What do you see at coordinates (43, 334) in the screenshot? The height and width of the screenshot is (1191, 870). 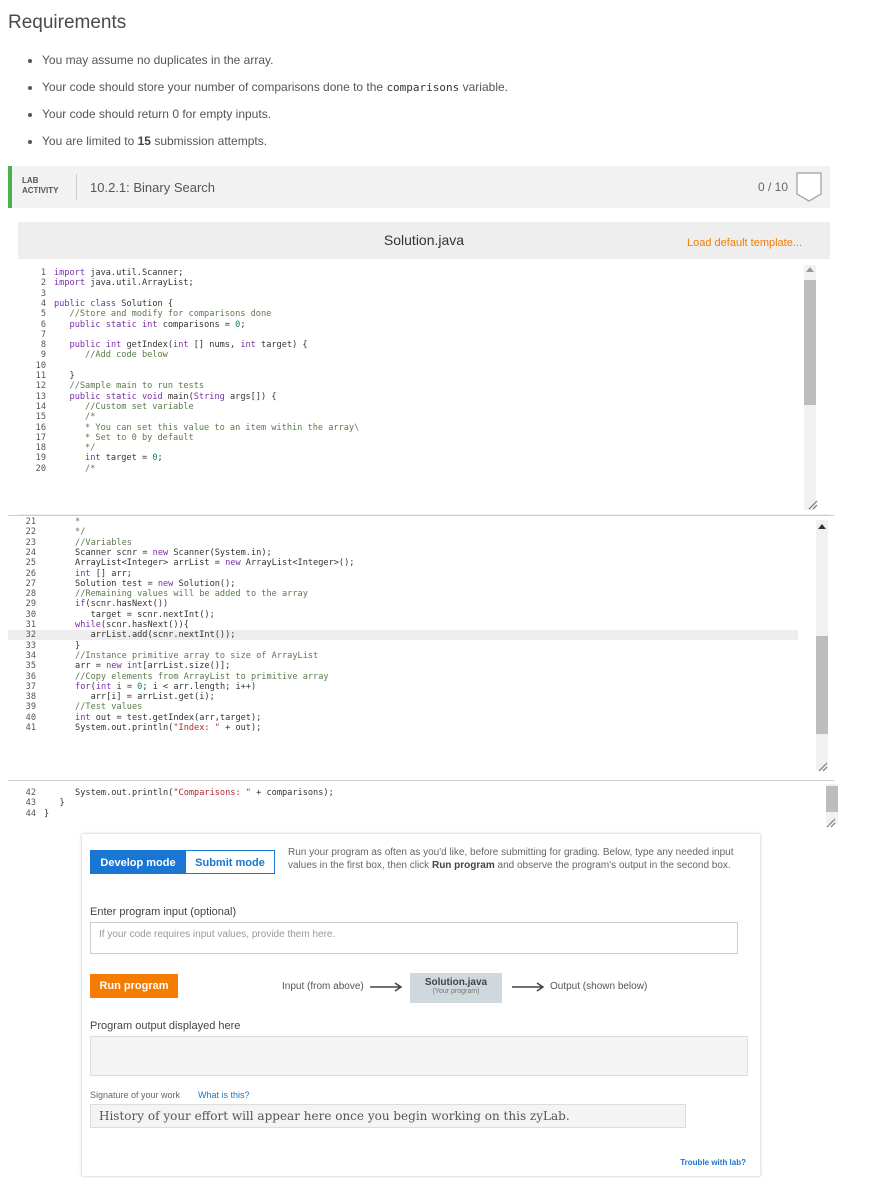 I see `line-number: 7` at bounding box center [43, 334].